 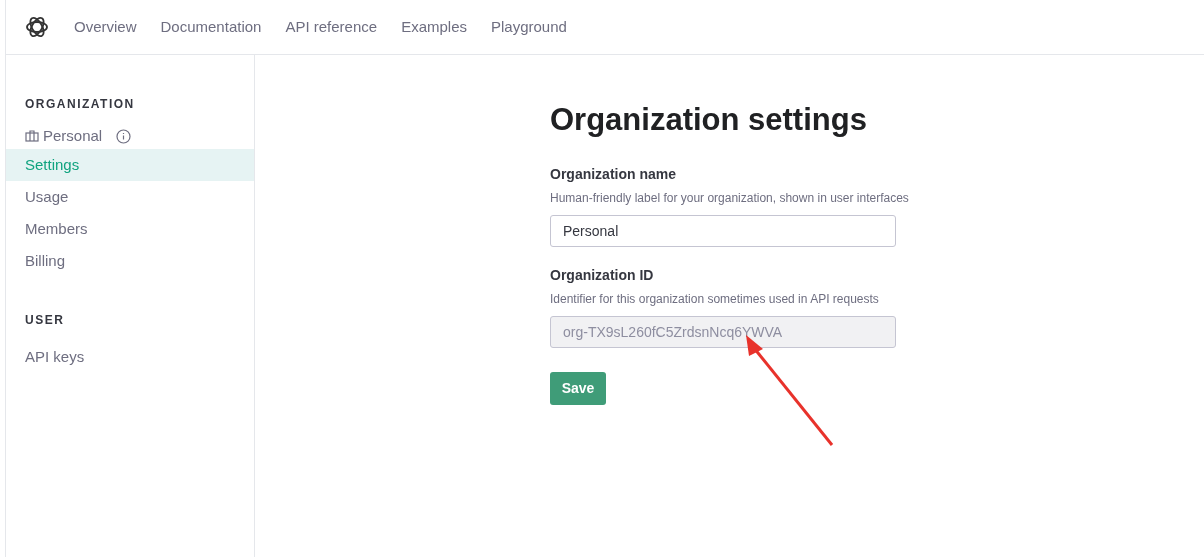 I want to click on nav-link: API reference, so click(x=331, y=27).